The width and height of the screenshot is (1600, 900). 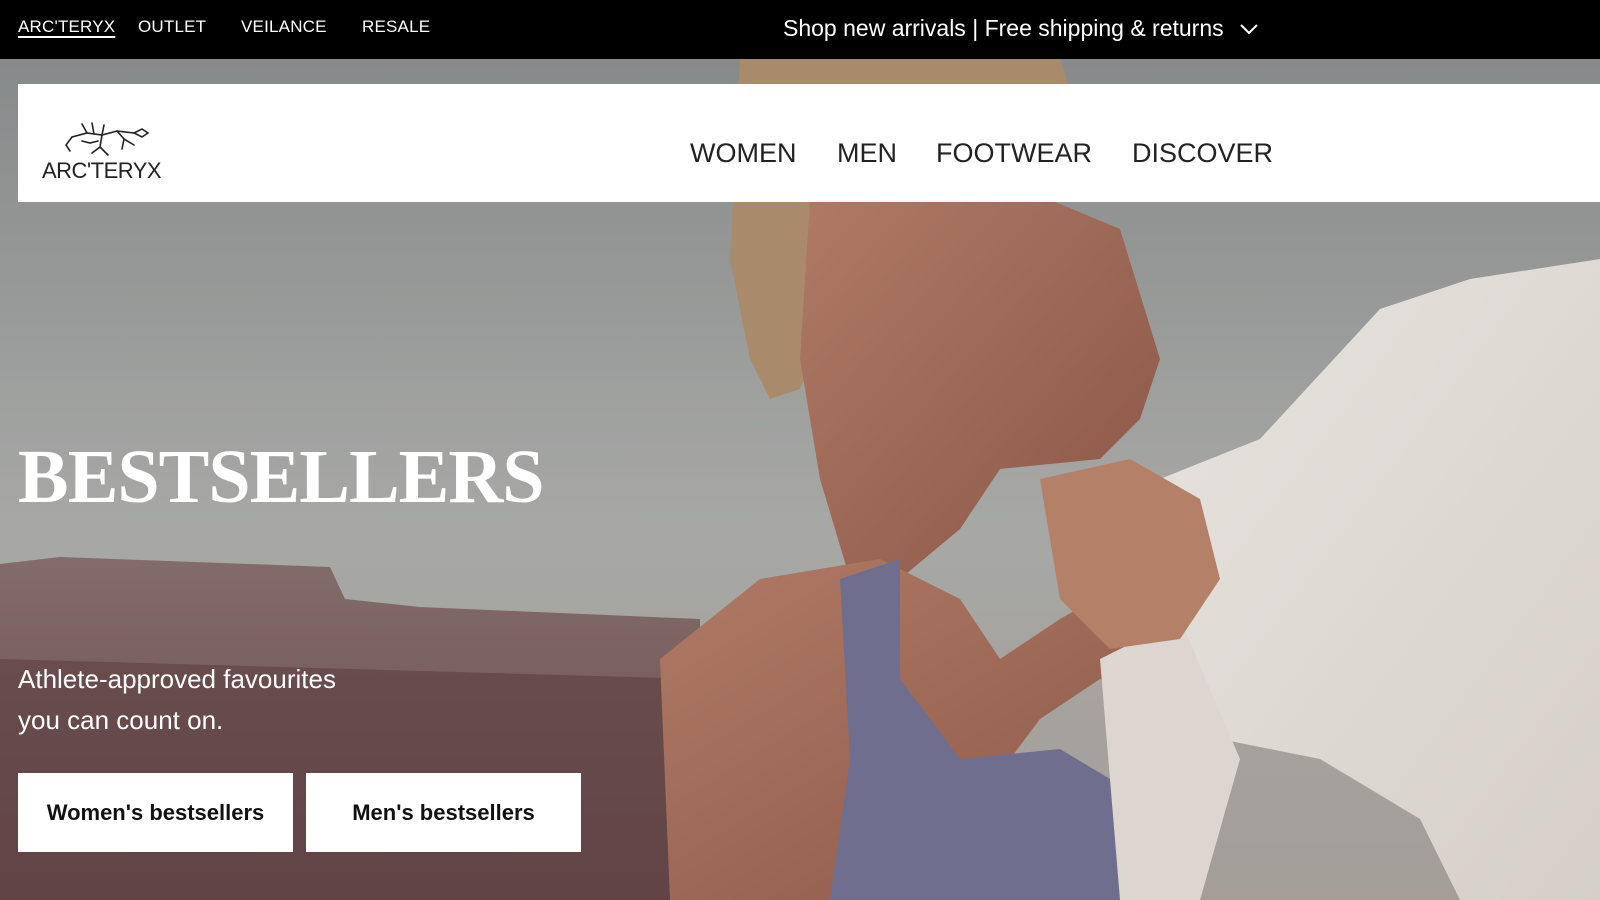 What do you see at coordinates (396, 27) in the screenshot?
I see `brand-link-resale: RESALE` at bounding box center [396, 27].